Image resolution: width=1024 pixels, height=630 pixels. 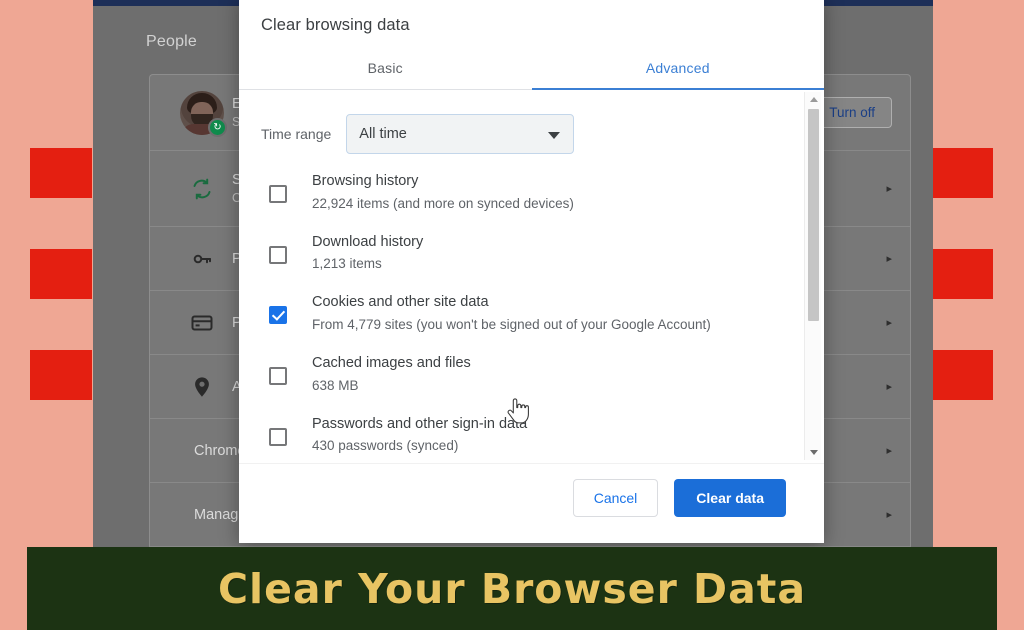 I want to click on time-range-row: Time range All time, so click(x=520, y=126).